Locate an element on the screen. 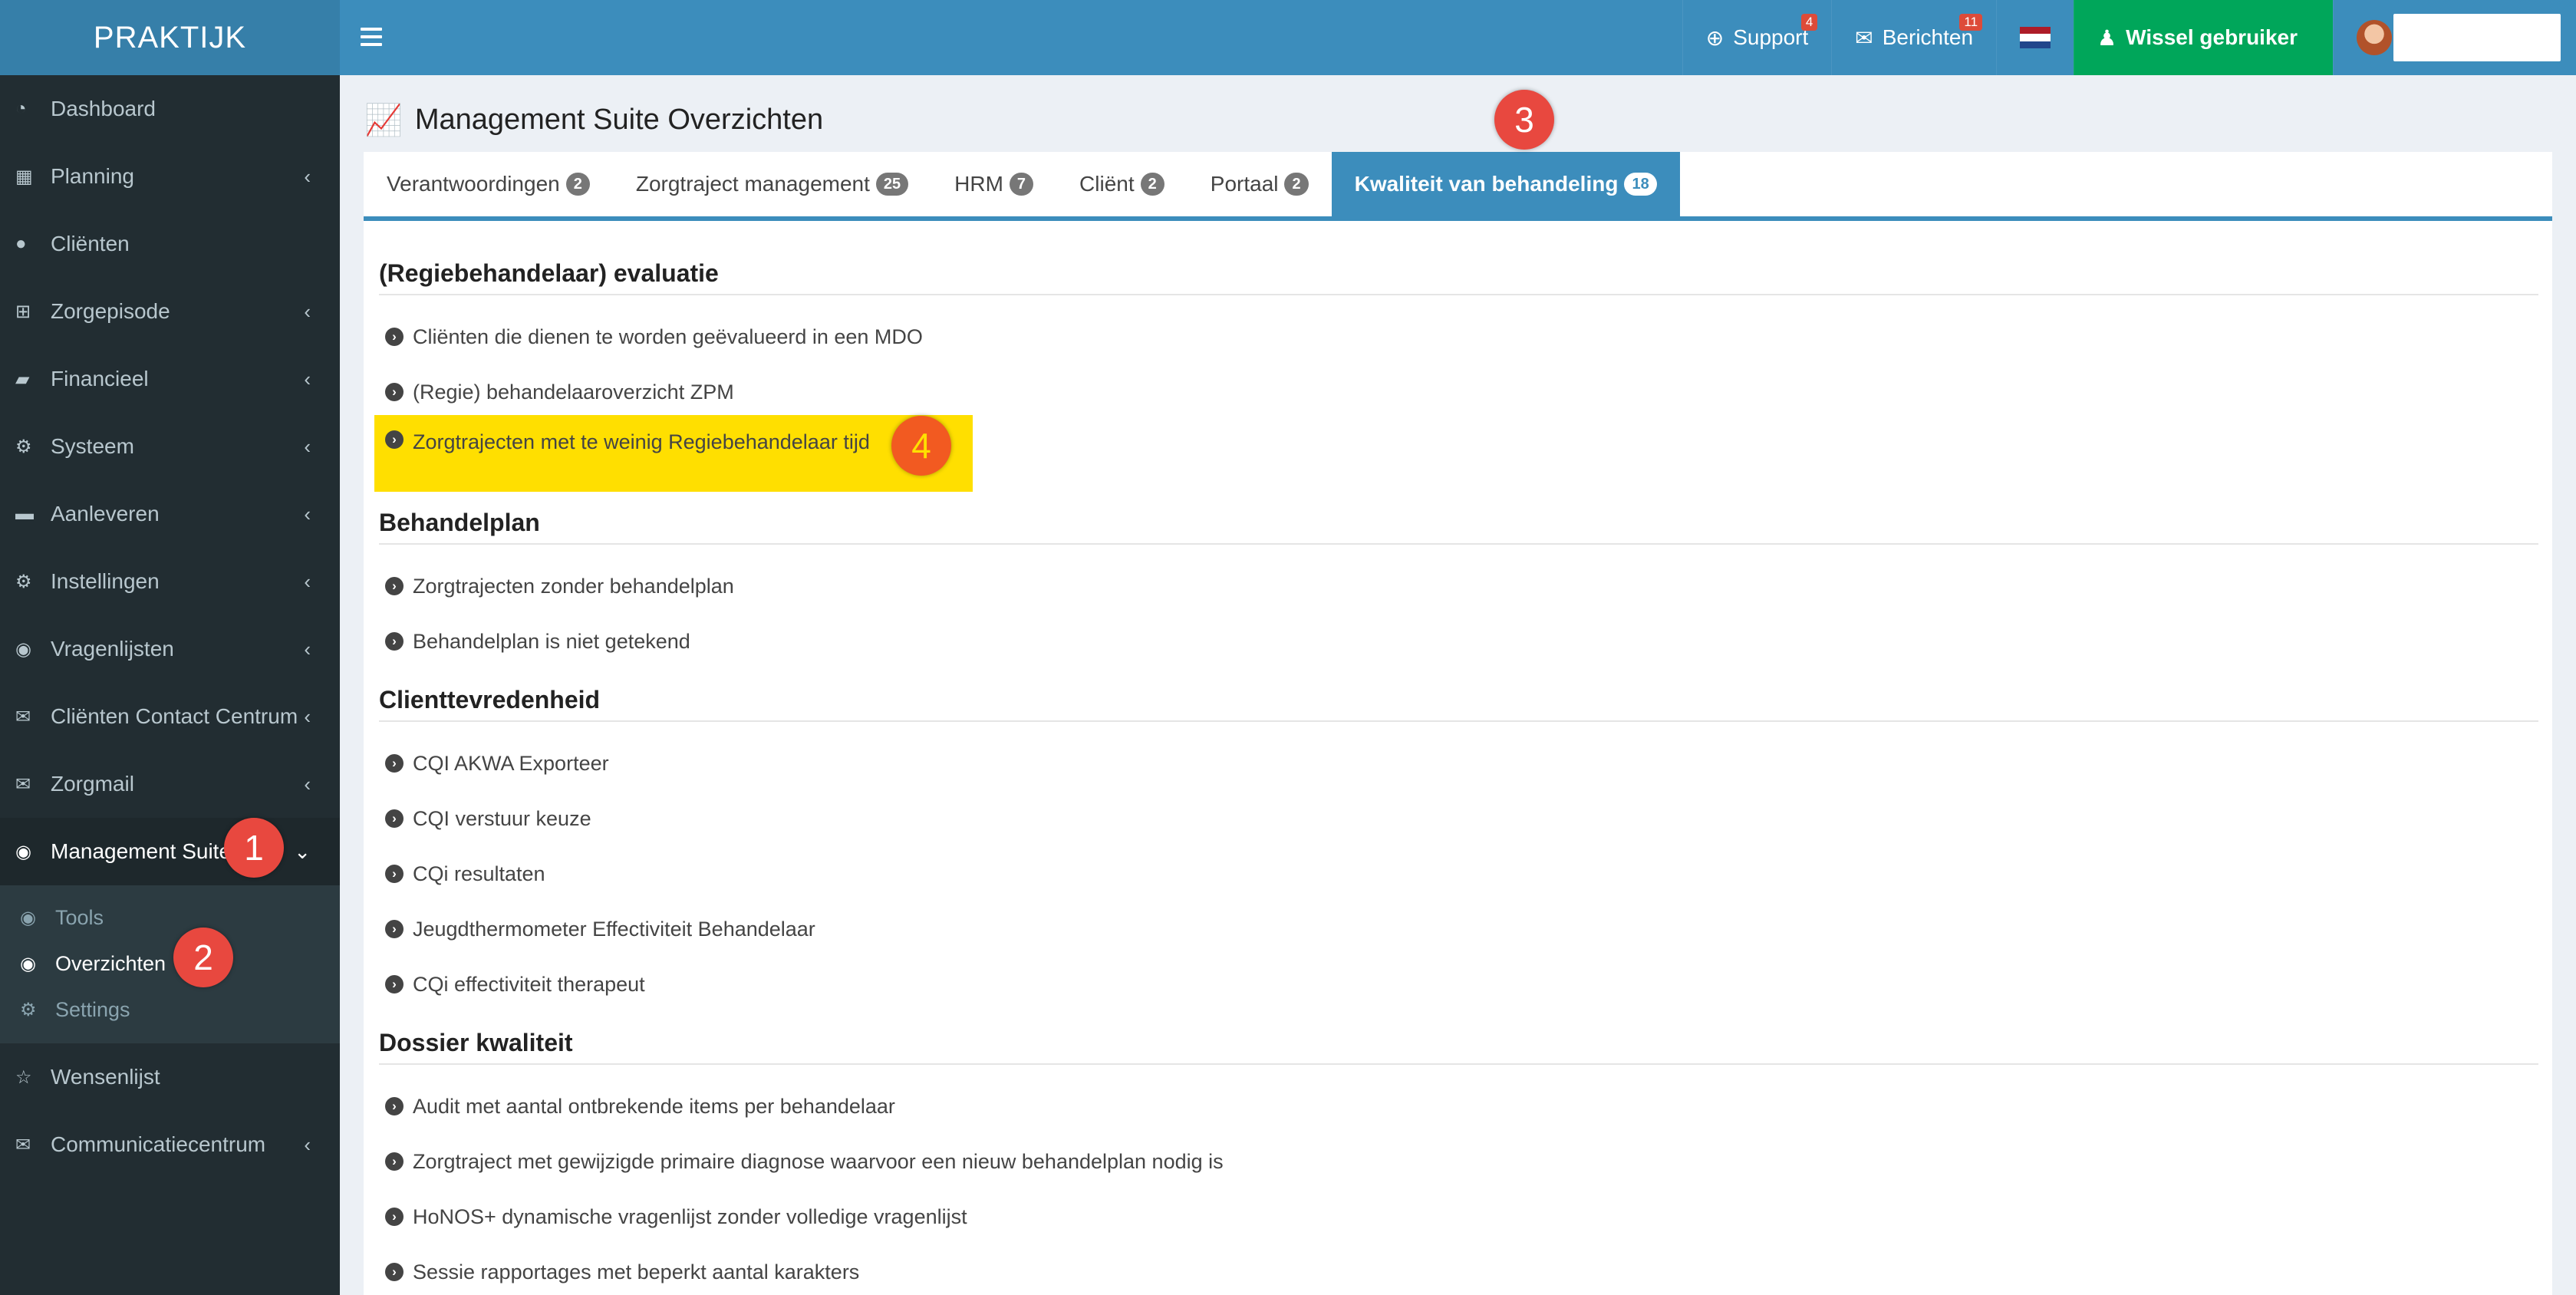 Image resolution: width=2576 pixels, height=1295 pixels. report-link: › CQI AKWA Exporteer is located at coordinates (1458, 764).